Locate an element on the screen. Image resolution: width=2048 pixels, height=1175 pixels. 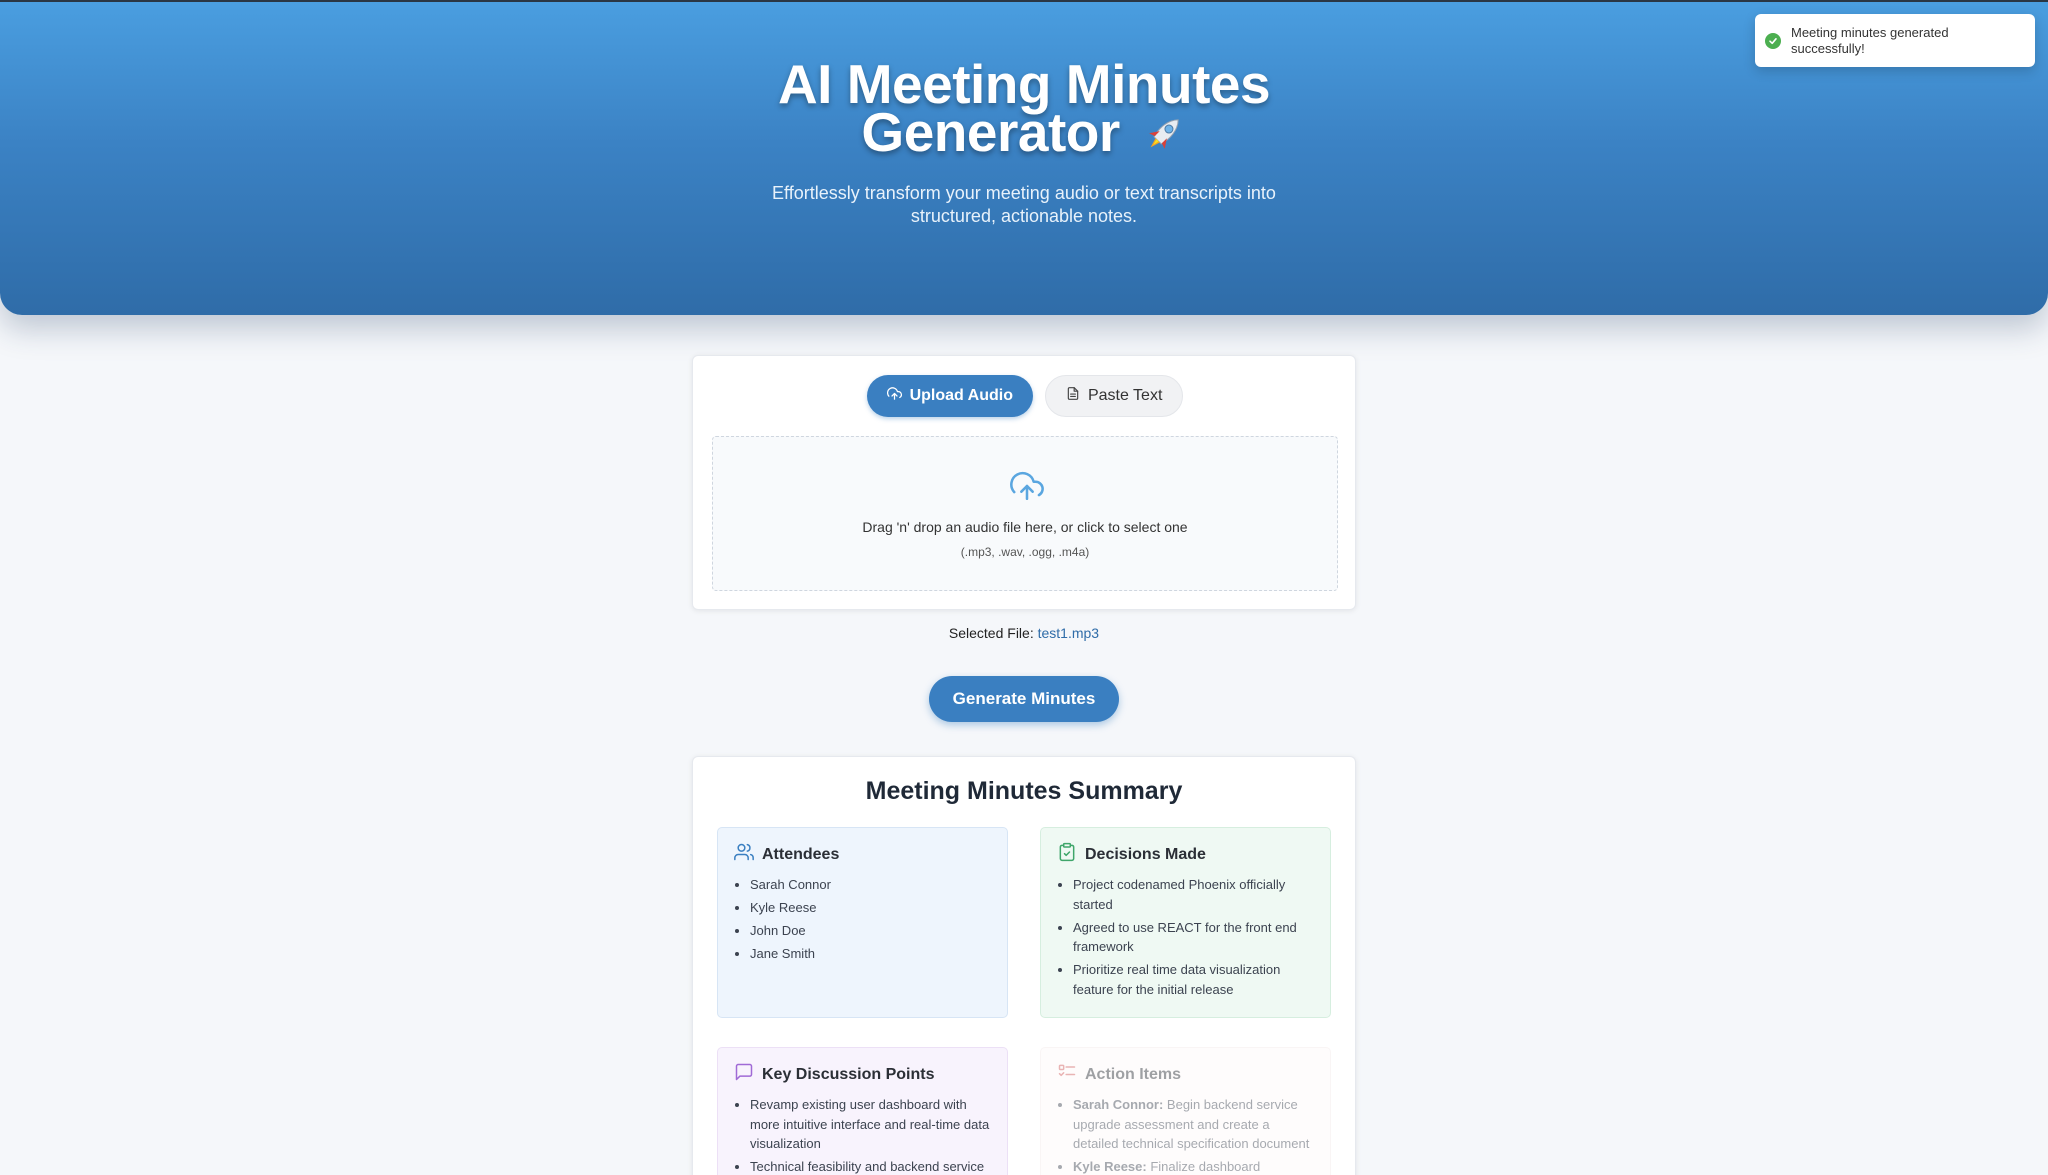
document-icon is located at coordinates (1073, 396).